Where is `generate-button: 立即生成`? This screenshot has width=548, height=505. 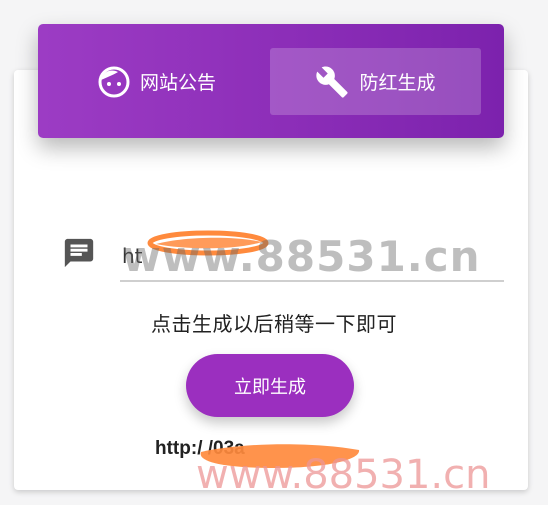 generate-button: 立即生成 is located at coordinates (270, 385).